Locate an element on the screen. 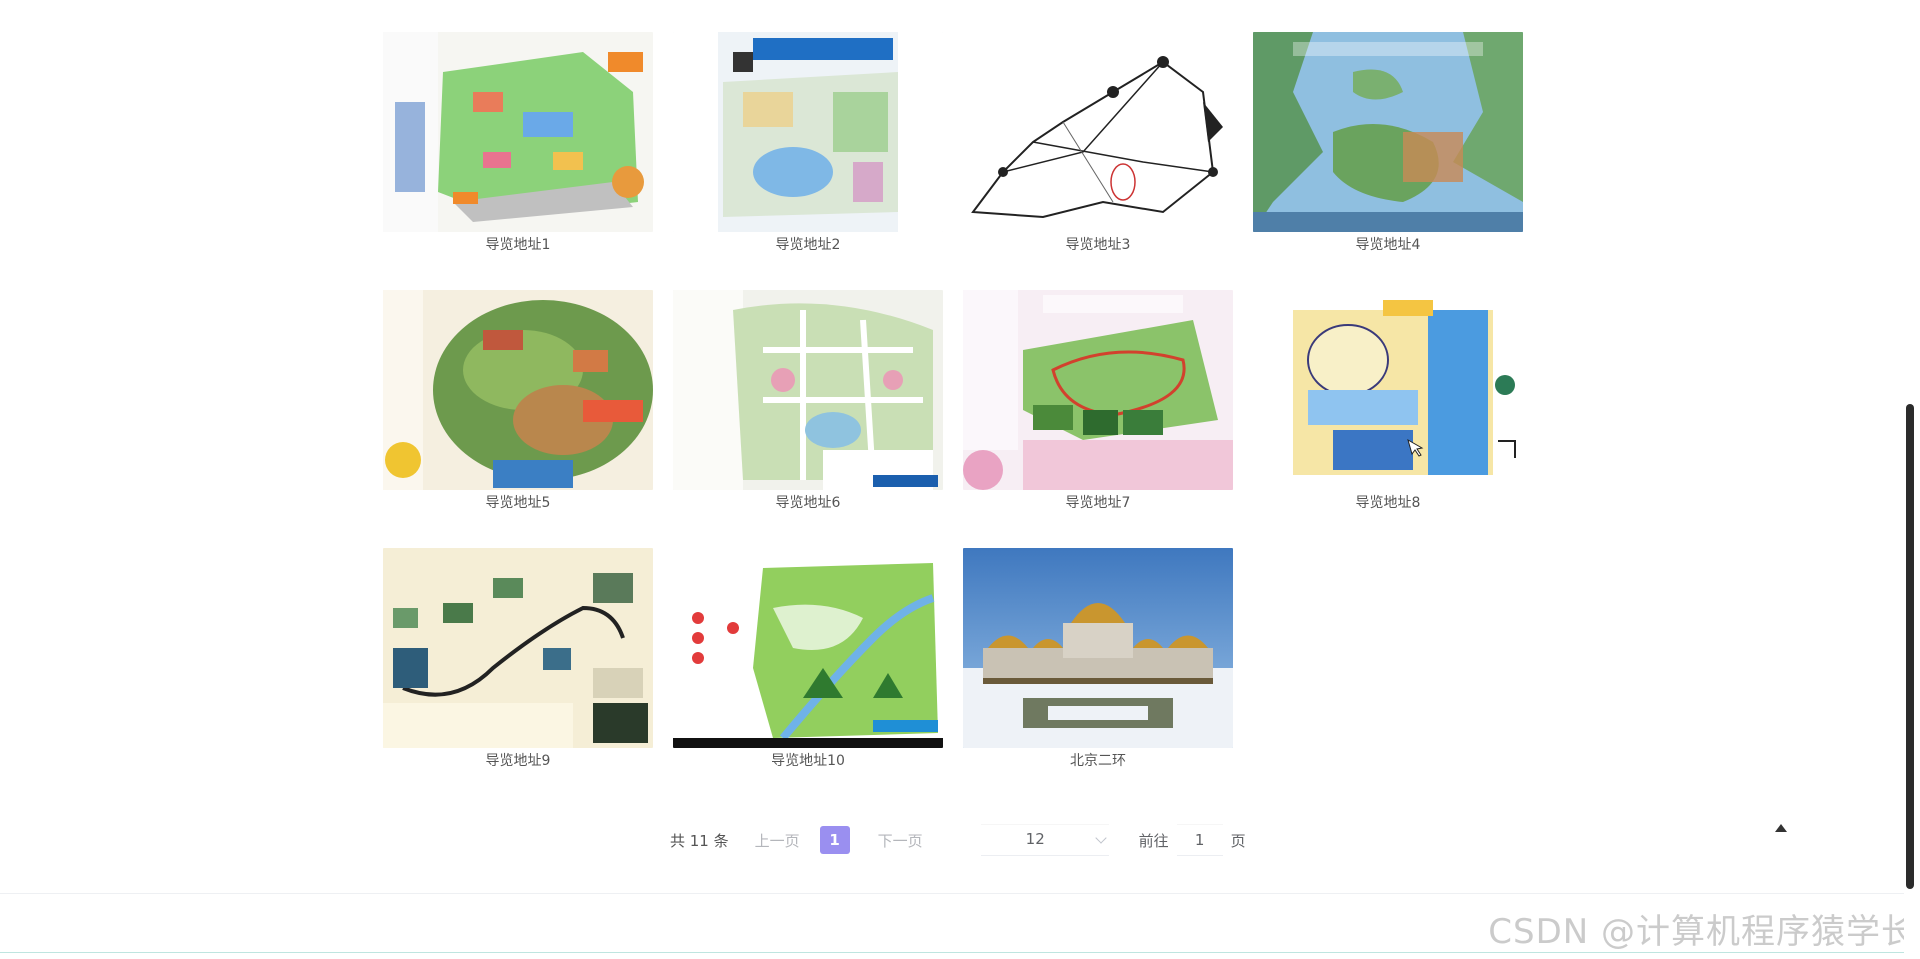  gallery-card: 导览地址8 is located at coordinates (1388, 403).